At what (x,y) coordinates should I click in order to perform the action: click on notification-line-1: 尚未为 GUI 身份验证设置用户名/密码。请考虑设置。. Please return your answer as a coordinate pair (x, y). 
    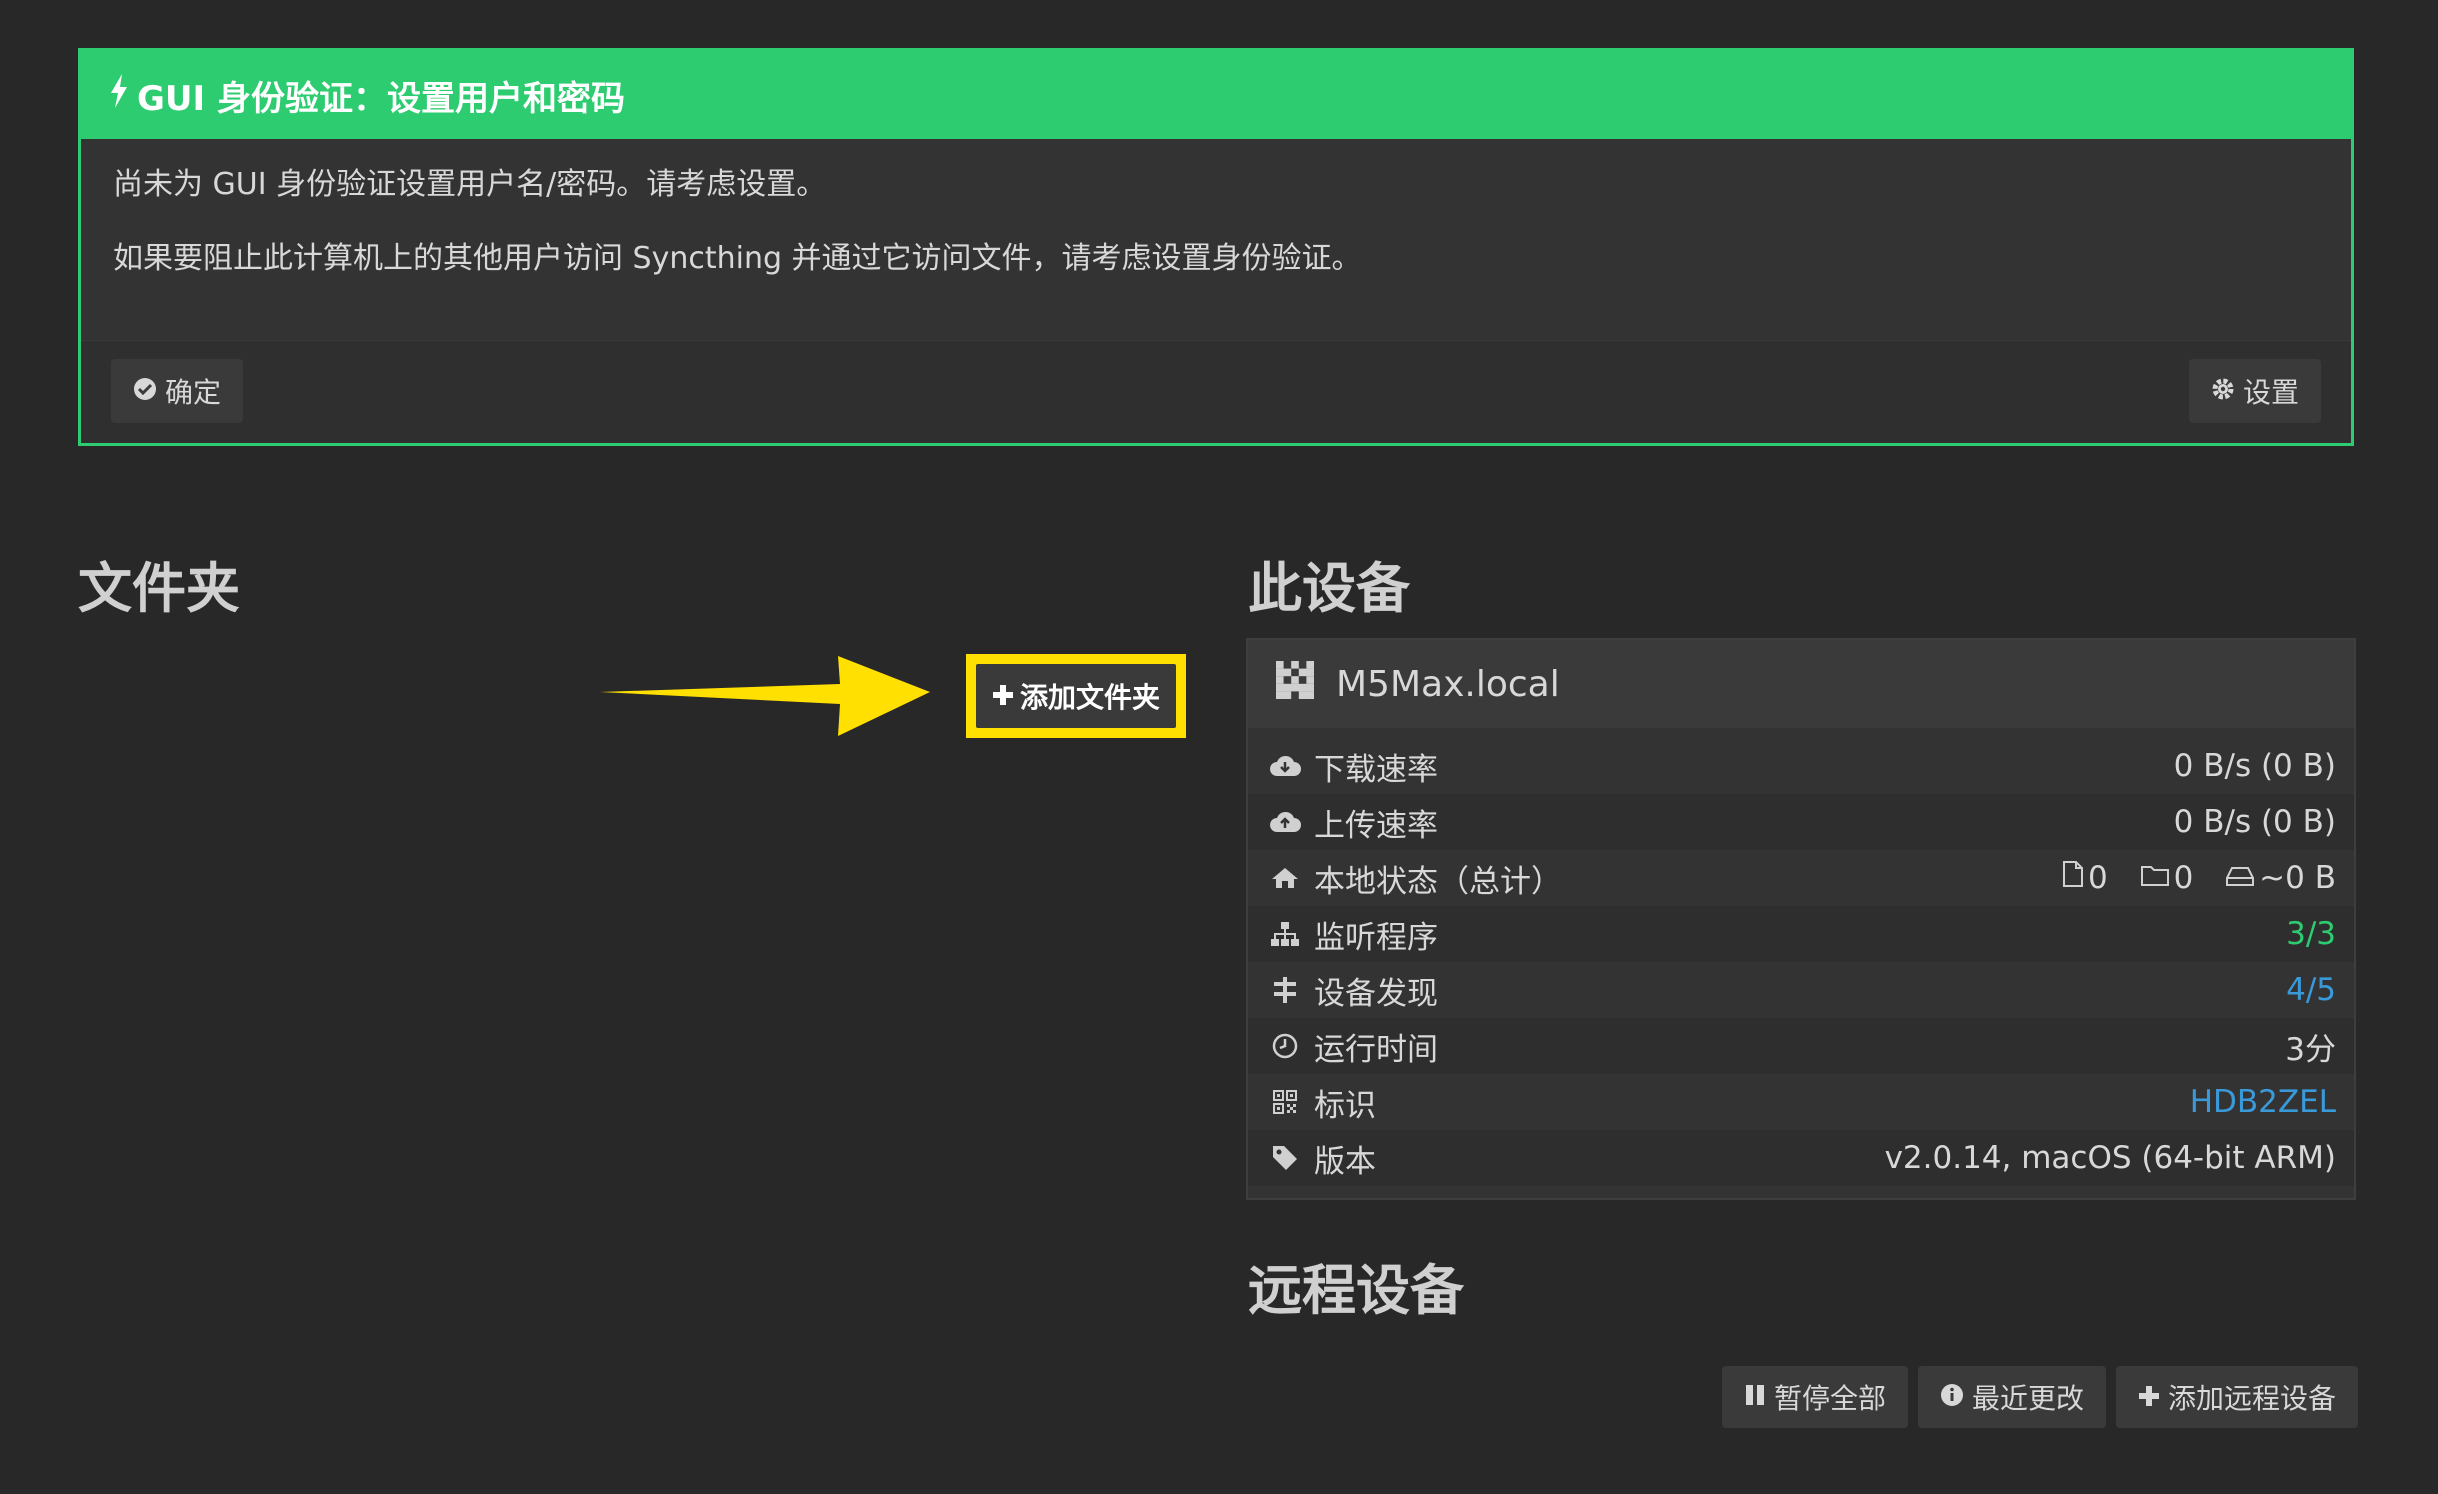
    Looking at the image, I should click on (470, 184).